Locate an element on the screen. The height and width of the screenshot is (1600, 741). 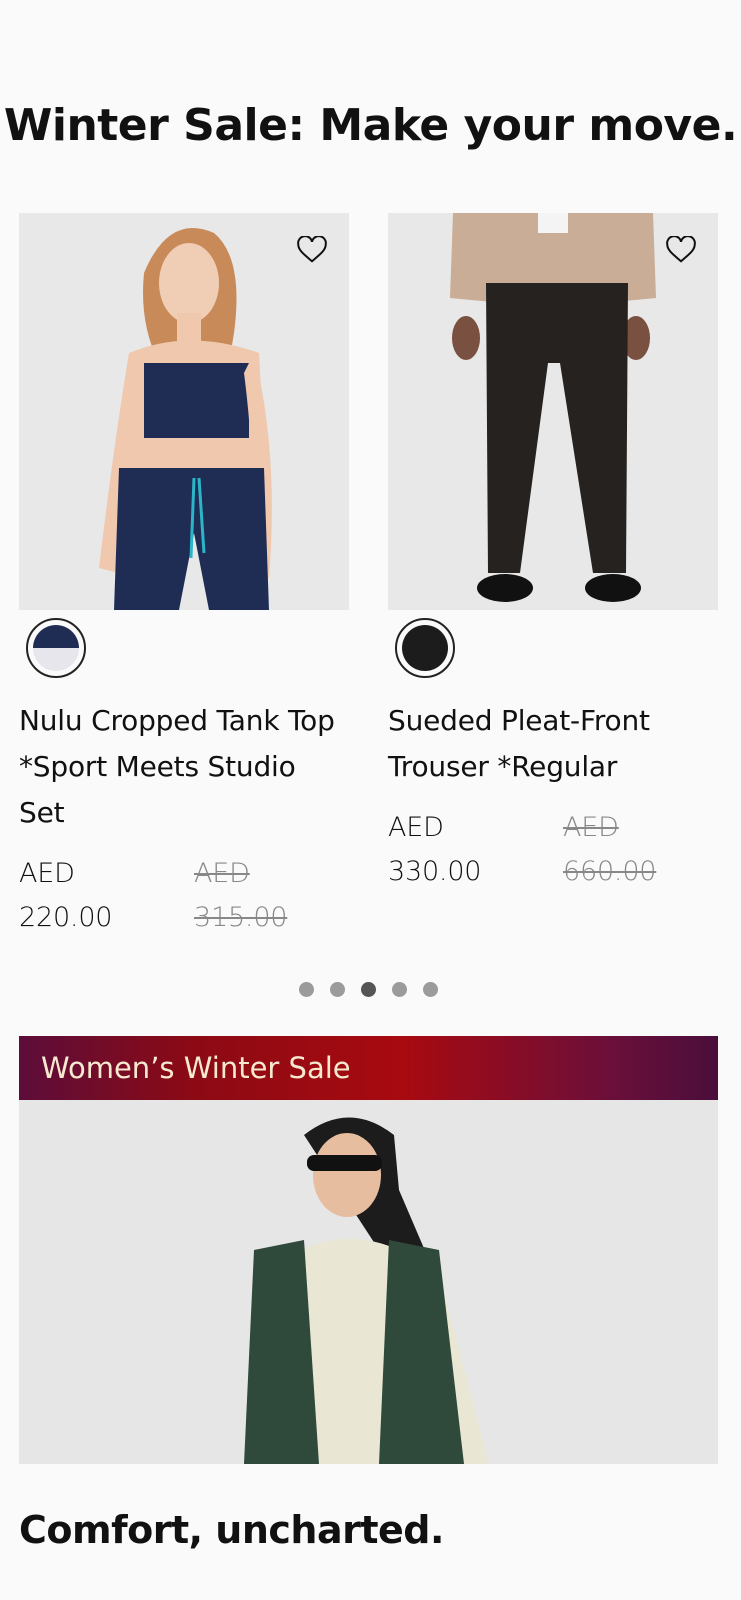
womens-winter-sale-banner: Women’s Winter Sale is located at coordinates (368, 1068).